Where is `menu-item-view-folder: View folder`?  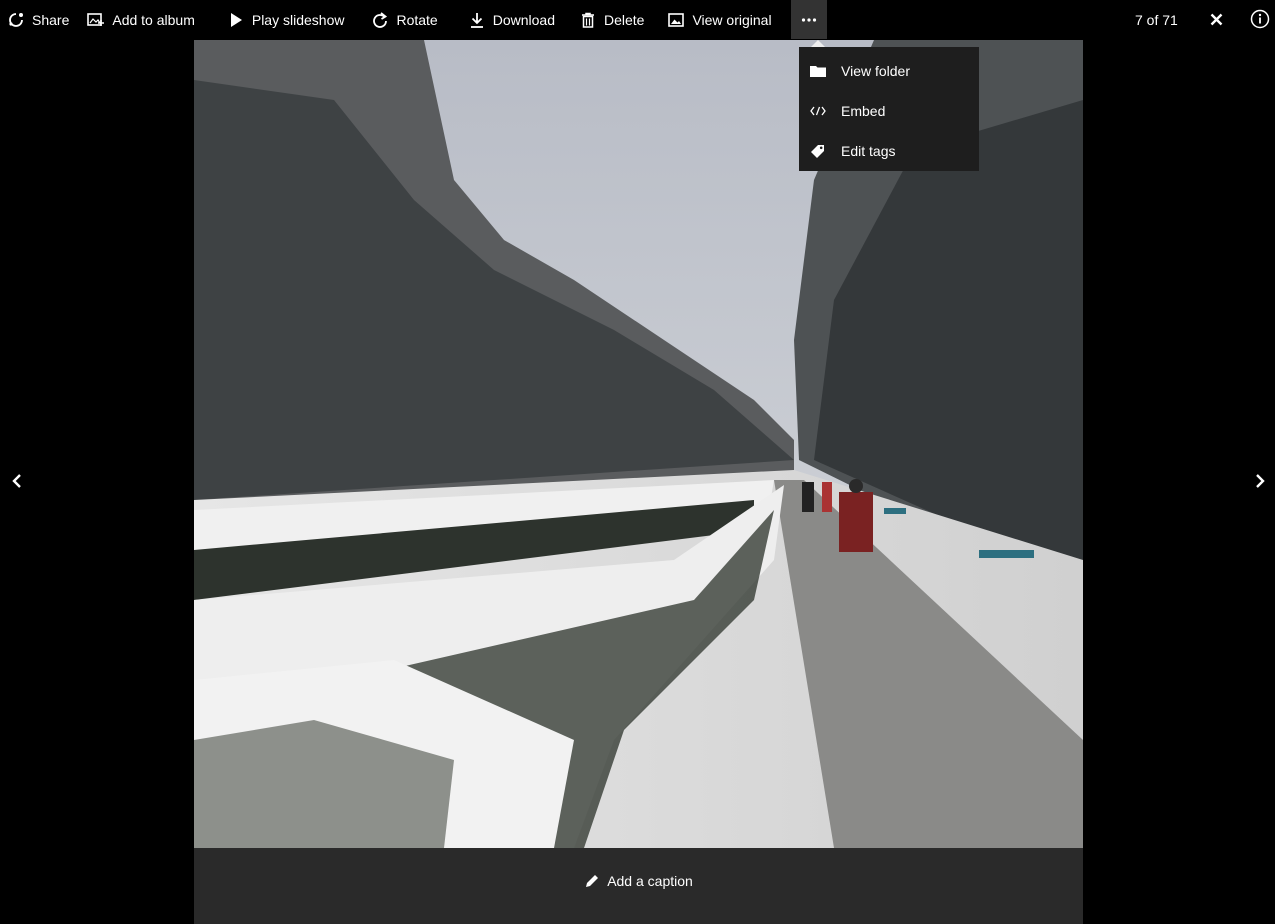 menu-item-view-folder: View folder is located at coordinates (889, 71).